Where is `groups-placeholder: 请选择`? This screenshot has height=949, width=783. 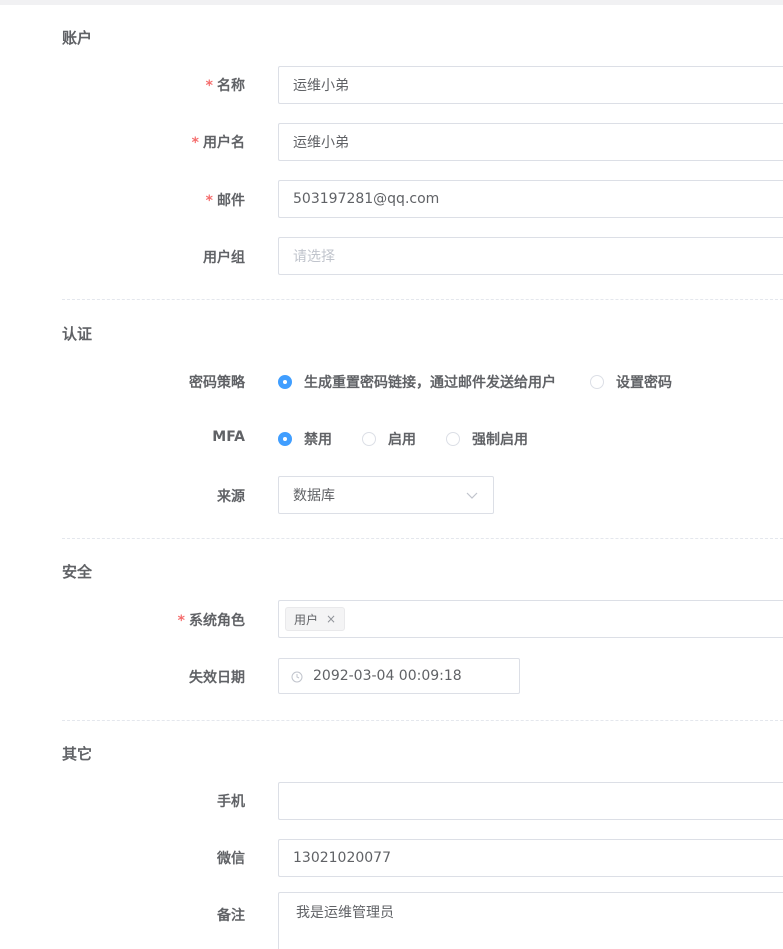 groups-placeholder: 请选择 is located at coordinates (314, 257).